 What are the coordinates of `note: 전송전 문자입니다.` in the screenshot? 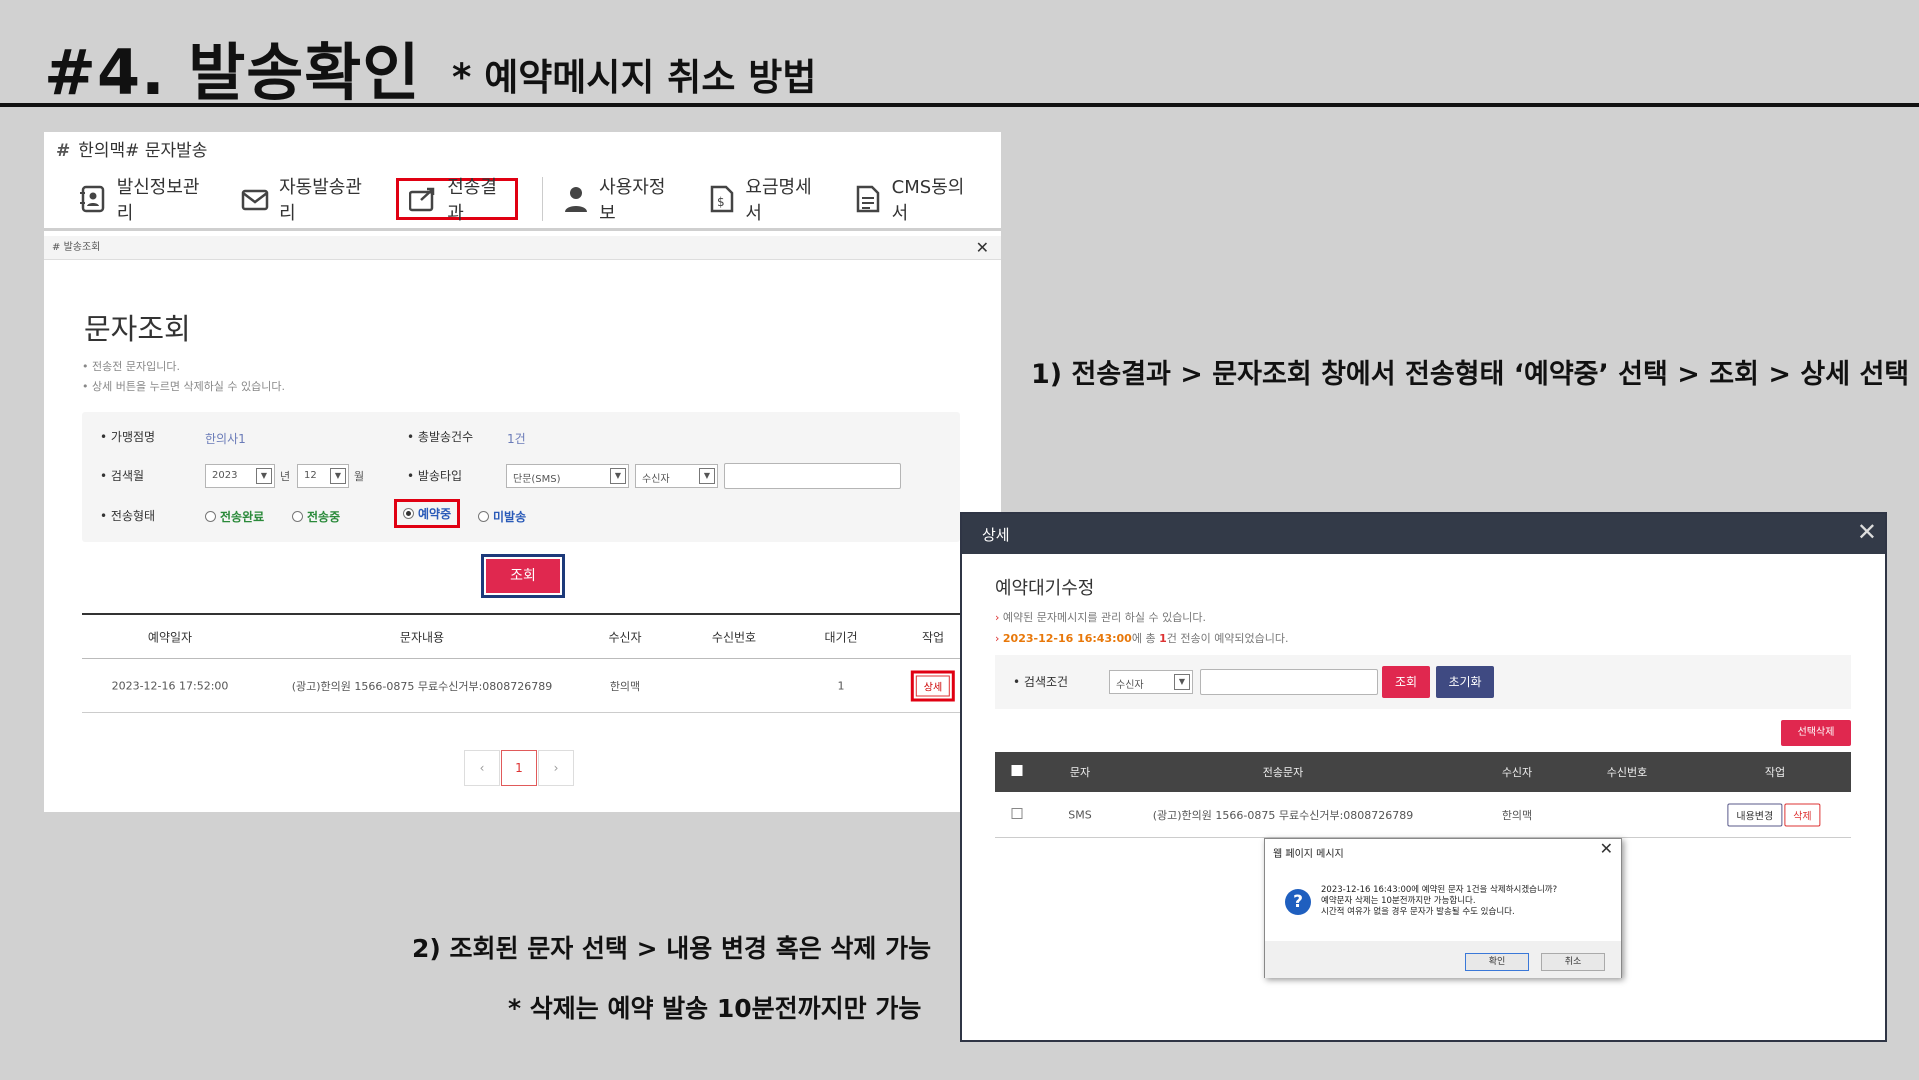 It's located at (183, 367).